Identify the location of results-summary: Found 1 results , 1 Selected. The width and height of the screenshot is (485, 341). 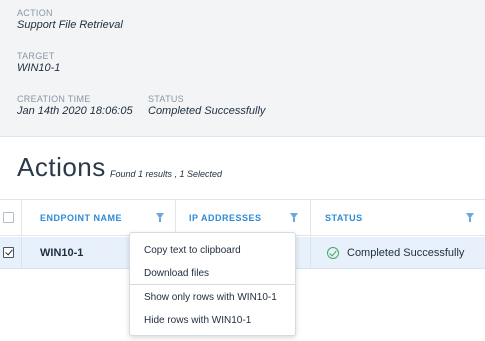
(166, 174).